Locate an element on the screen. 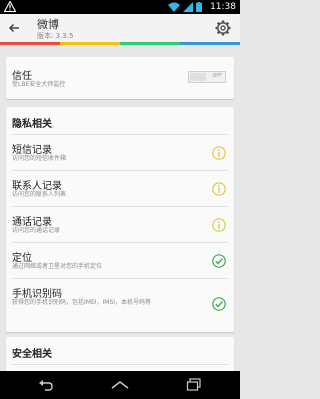 The height and width of the screenshot is (399, 320). privacy-item-calls: 通话记录 访问您的通话记录 is located at coordinates (120, 226).